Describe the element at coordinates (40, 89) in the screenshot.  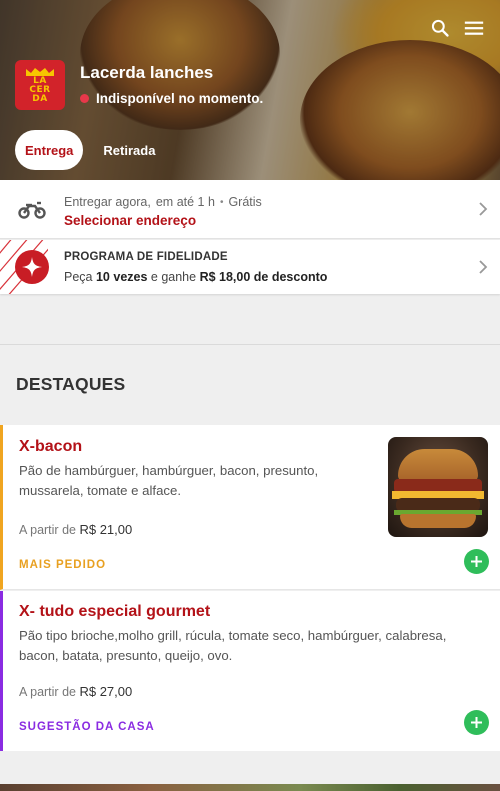
I see `logo-text: LA CER DA` at that location.